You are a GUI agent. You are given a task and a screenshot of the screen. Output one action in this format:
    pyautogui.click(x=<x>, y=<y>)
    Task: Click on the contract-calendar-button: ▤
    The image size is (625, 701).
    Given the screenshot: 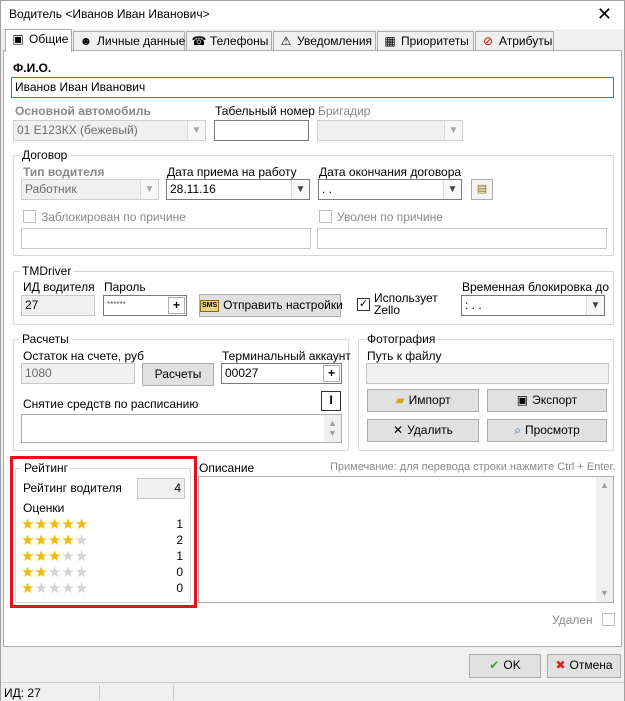 What is the action you would take?
    pyautogui.click(x=482, y=189)
    